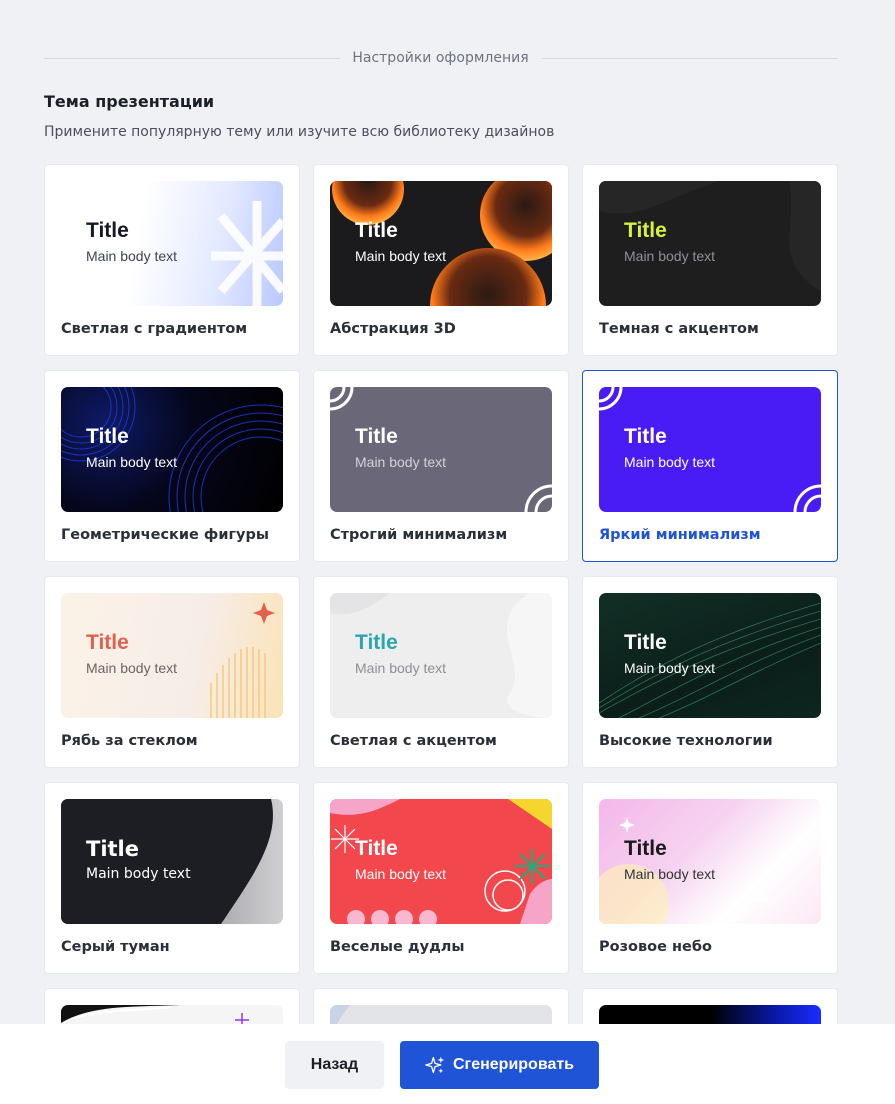 This screenshot has height=1104, width=895. Describe the element at coordinates (192, 58) in the screenshot. I see `divider-line-left` at that location.